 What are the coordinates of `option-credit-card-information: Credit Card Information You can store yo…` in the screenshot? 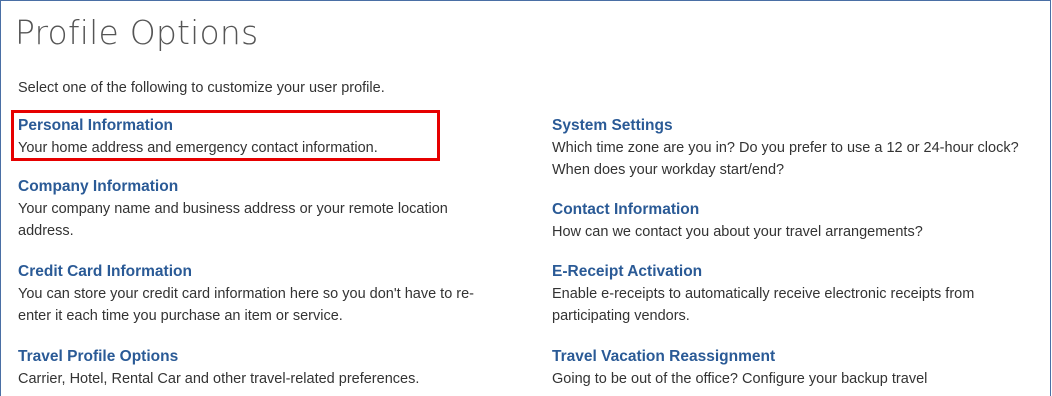 It's located at (253, 294).